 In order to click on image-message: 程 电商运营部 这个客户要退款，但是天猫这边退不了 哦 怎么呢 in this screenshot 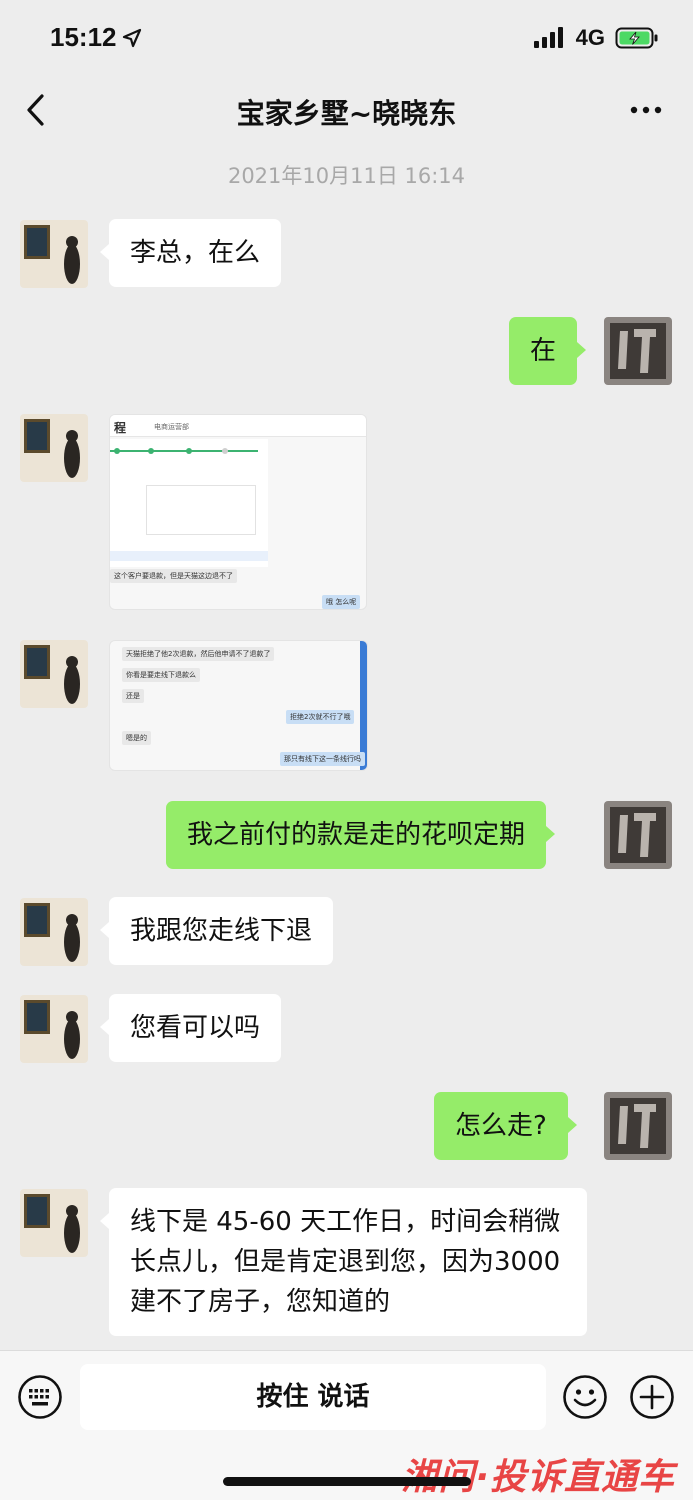, I will do `click(238, 512)`.